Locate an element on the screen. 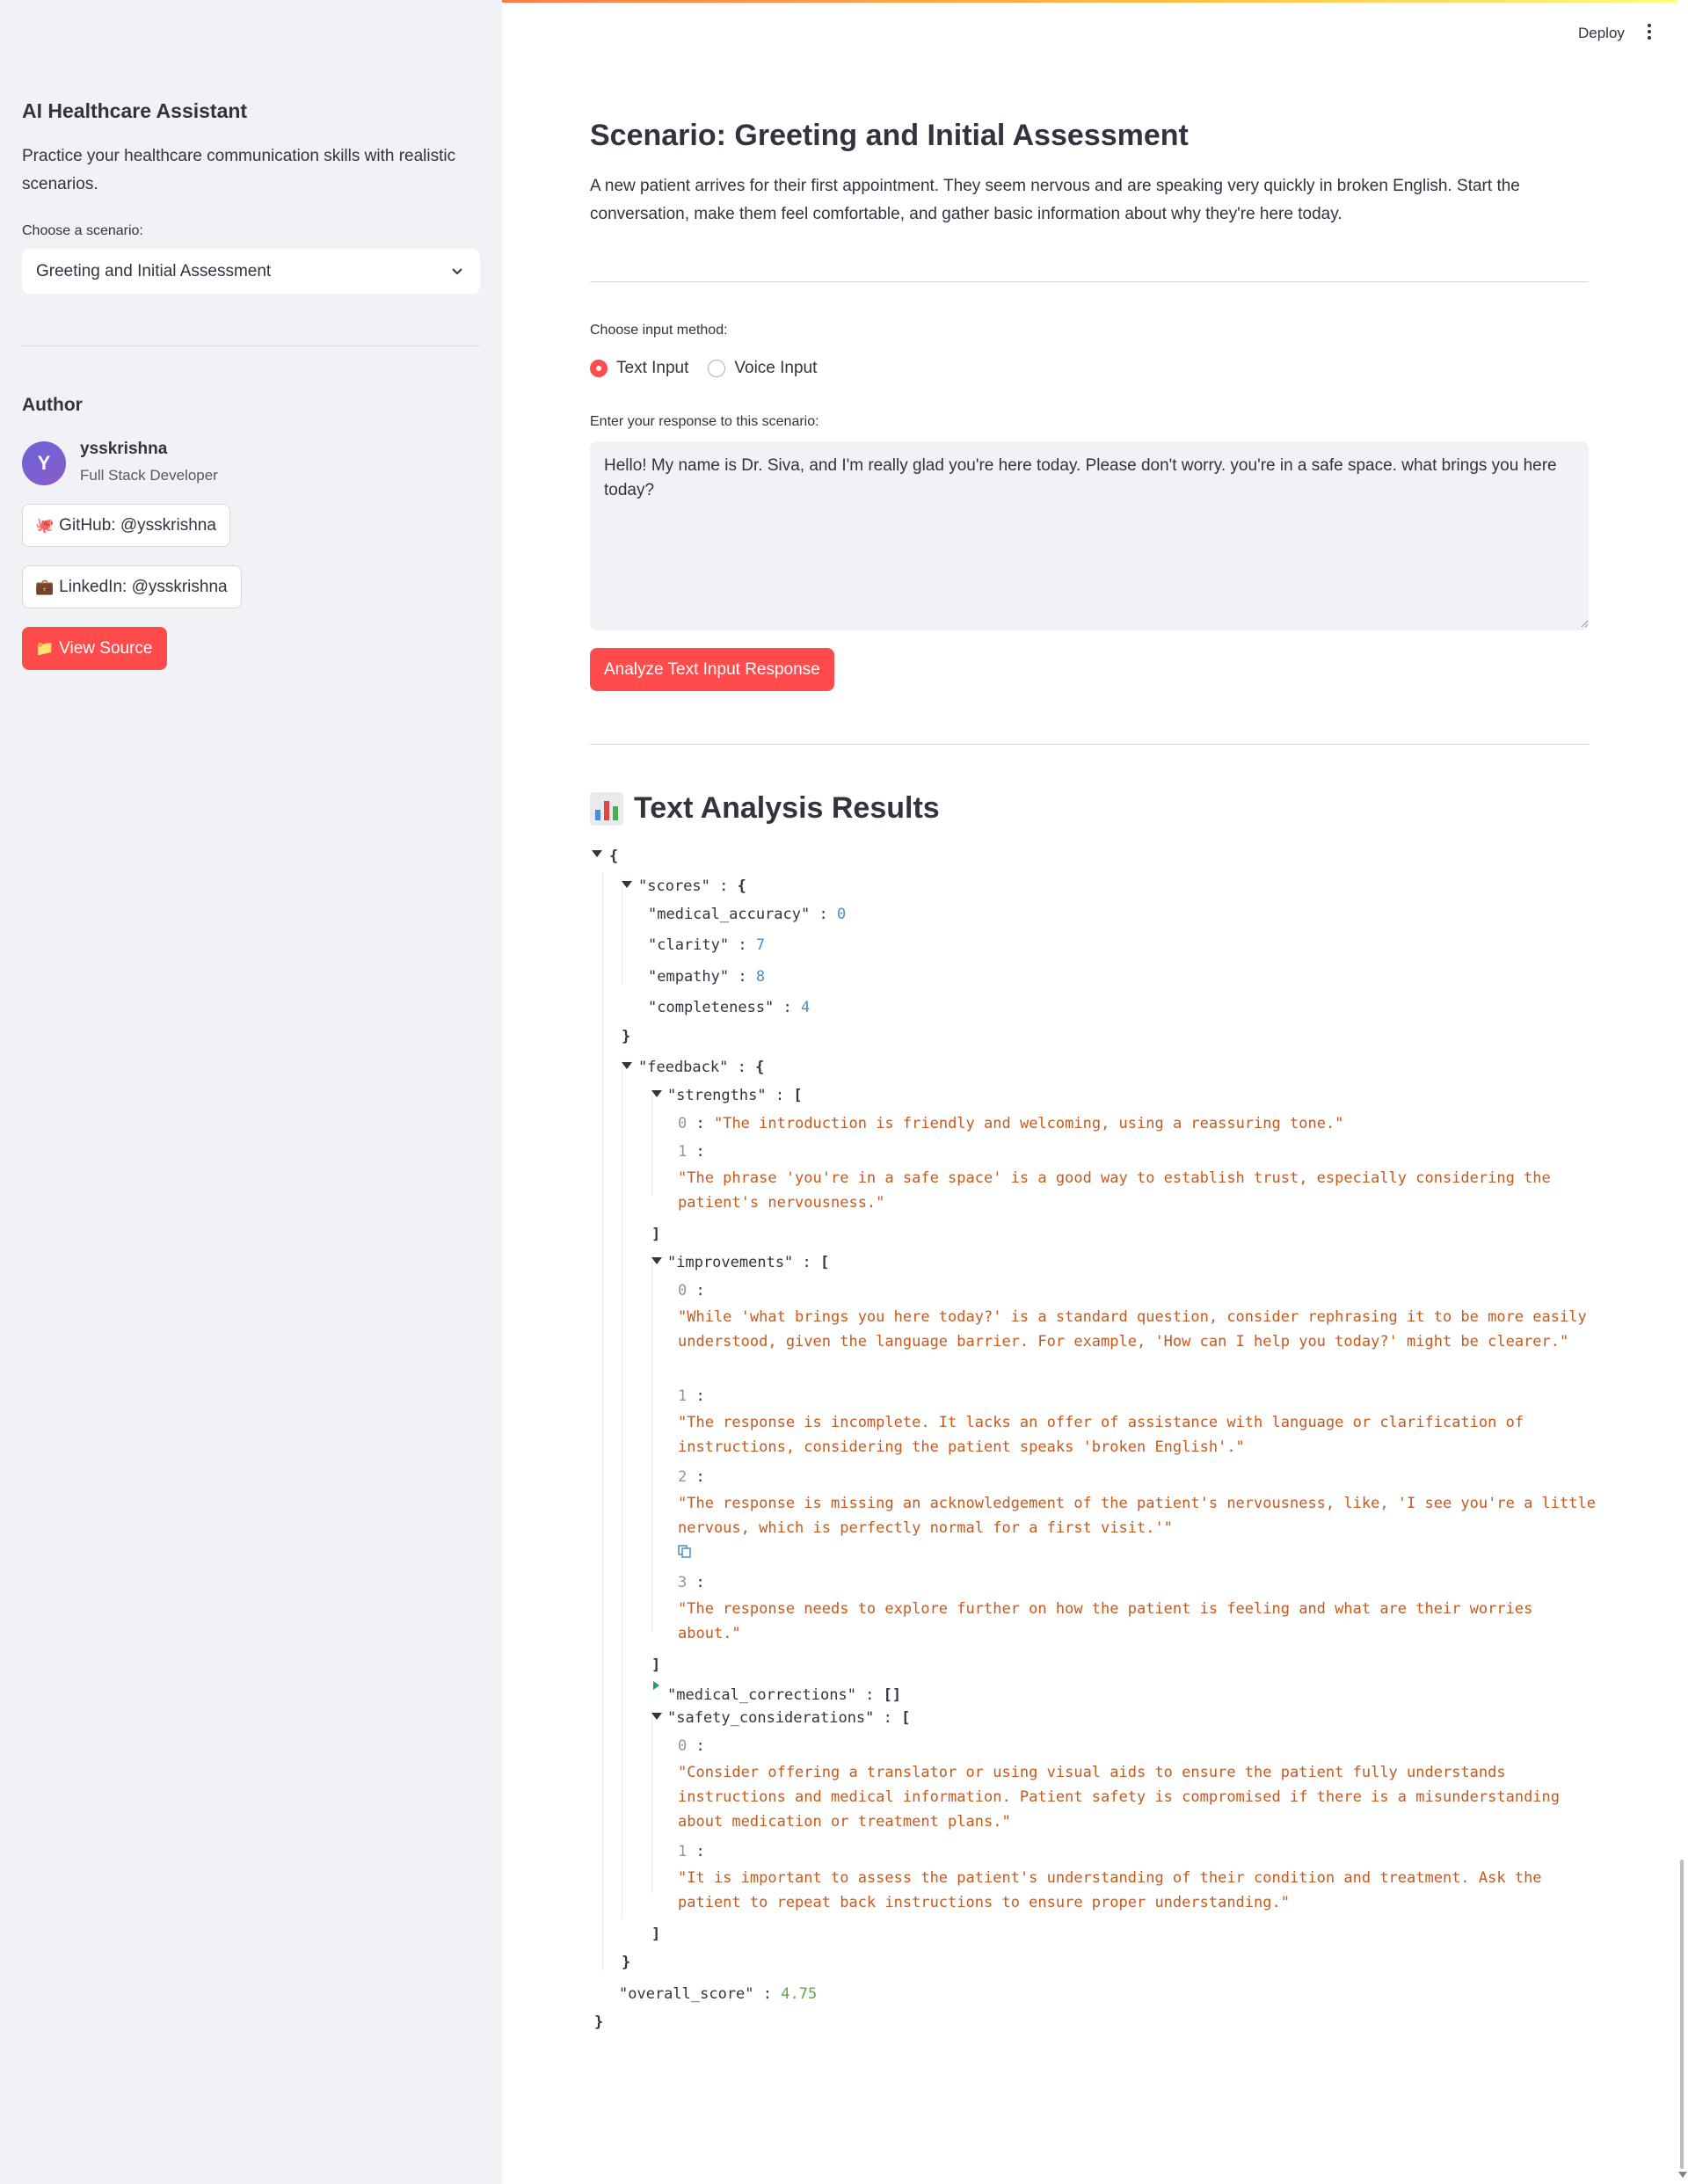  clarity-value: 7 is located at coordinates (760, 945).